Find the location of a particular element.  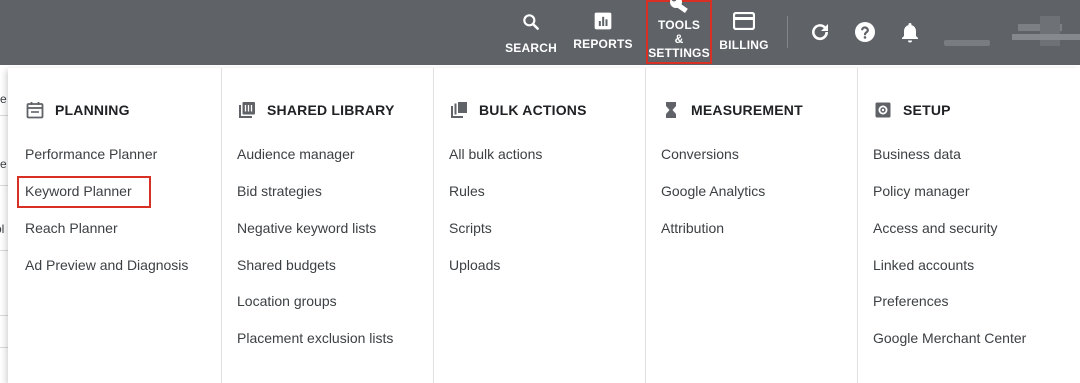

billing-card-icon is located at coordinates (744, 21).